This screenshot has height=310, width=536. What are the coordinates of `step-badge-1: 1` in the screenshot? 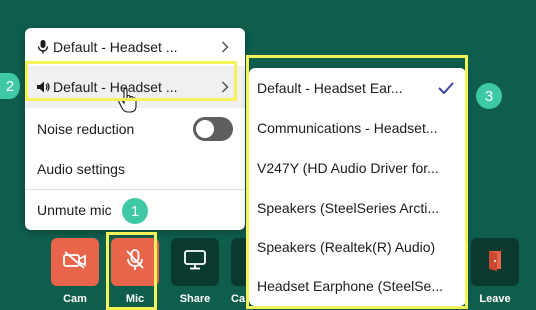 It's located at (135, 211).